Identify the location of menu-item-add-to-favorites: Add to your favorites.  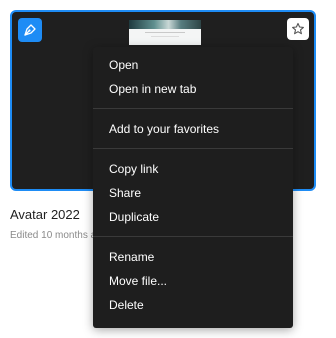
(193, 129).